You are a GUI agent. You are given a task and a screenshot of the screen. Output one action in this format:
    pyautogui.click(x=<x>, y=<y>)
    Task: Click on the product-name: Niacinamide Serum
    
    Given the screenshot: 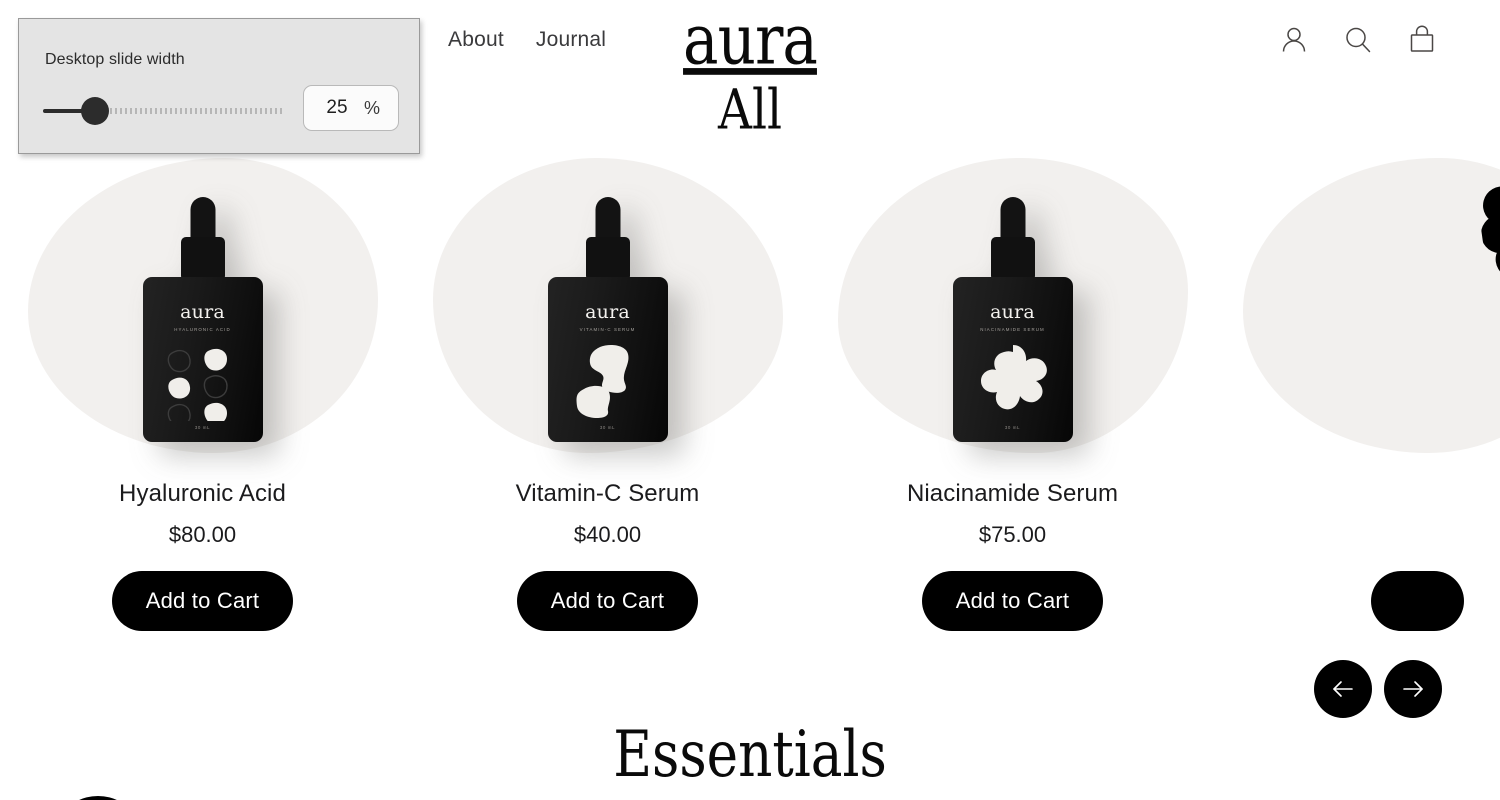 What is the action you would take?
    pyautogui.click(x=1012, y=493)
    